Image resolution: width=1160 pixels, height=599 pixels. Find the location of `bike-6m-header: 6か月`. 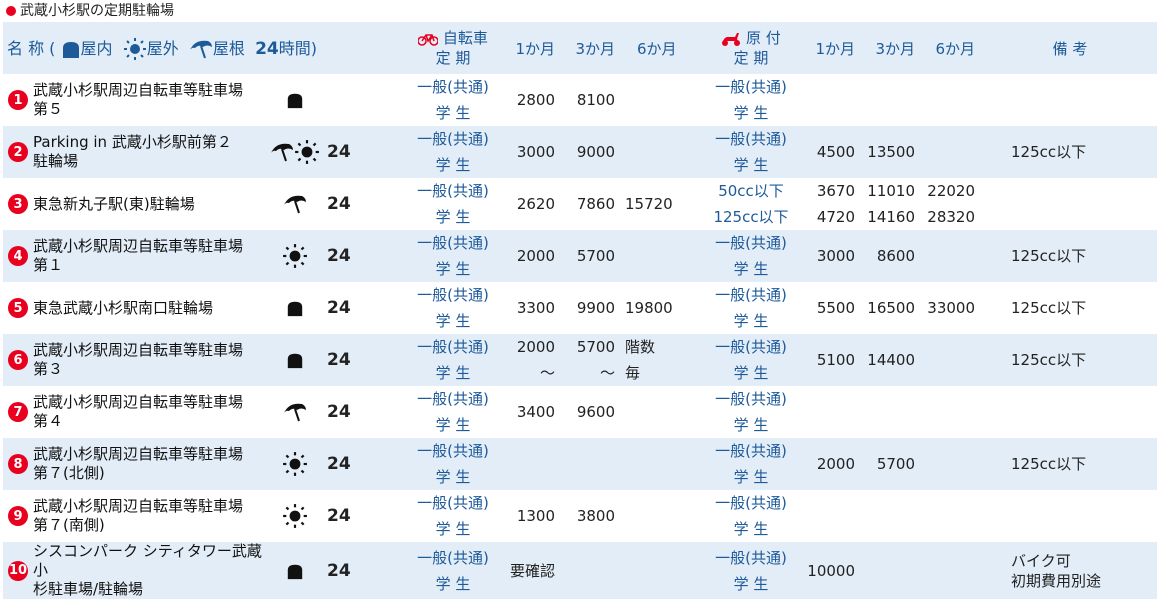

bike-6m-header: 6か月 is located at coordinates (657, 48).